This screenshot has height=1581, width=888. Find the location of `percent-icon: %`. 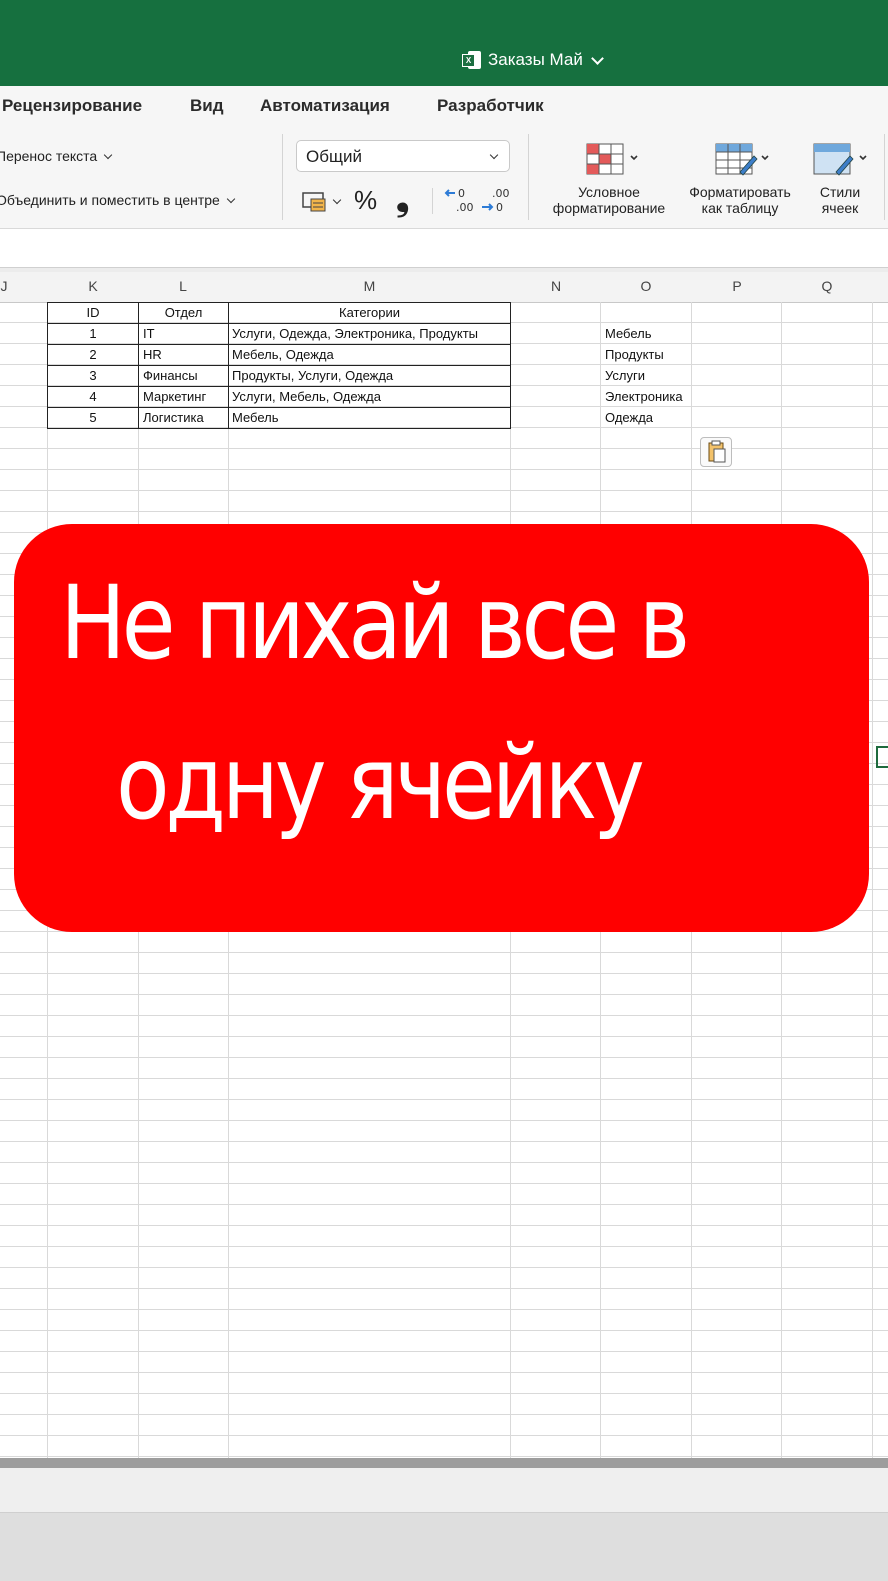

percent-icon: % is located at coordinates (366, 200).